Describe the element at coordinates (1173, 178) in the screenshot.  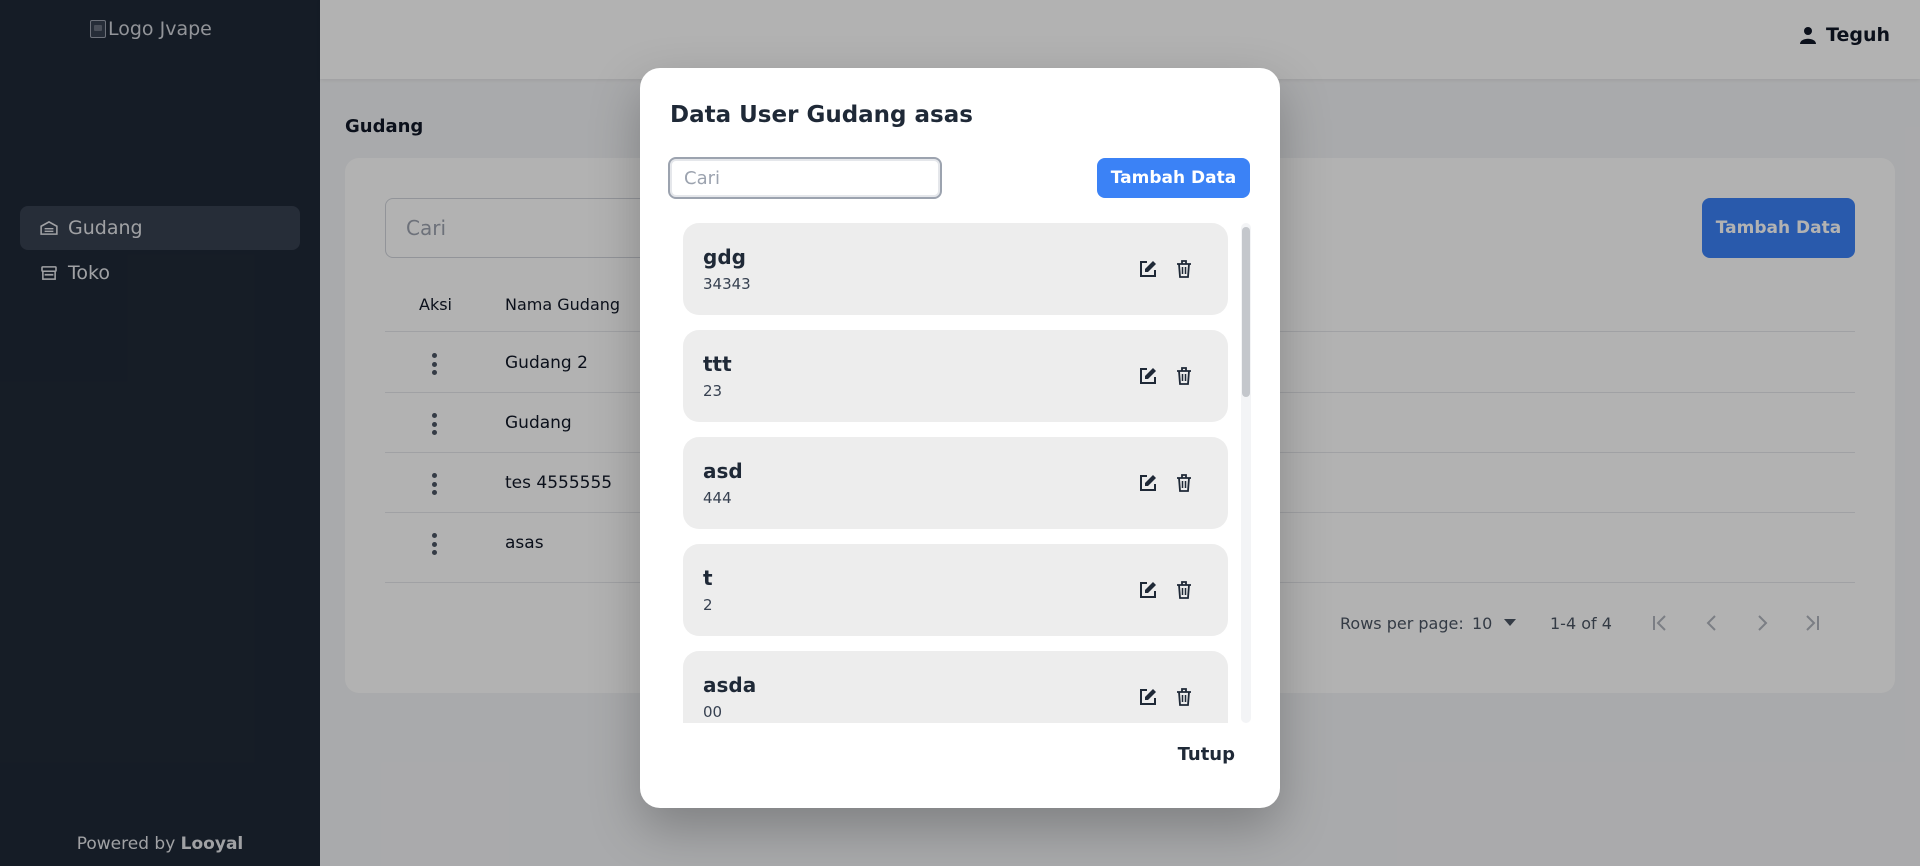
I see `modal-add-data-button: Tambah Data` at that location.